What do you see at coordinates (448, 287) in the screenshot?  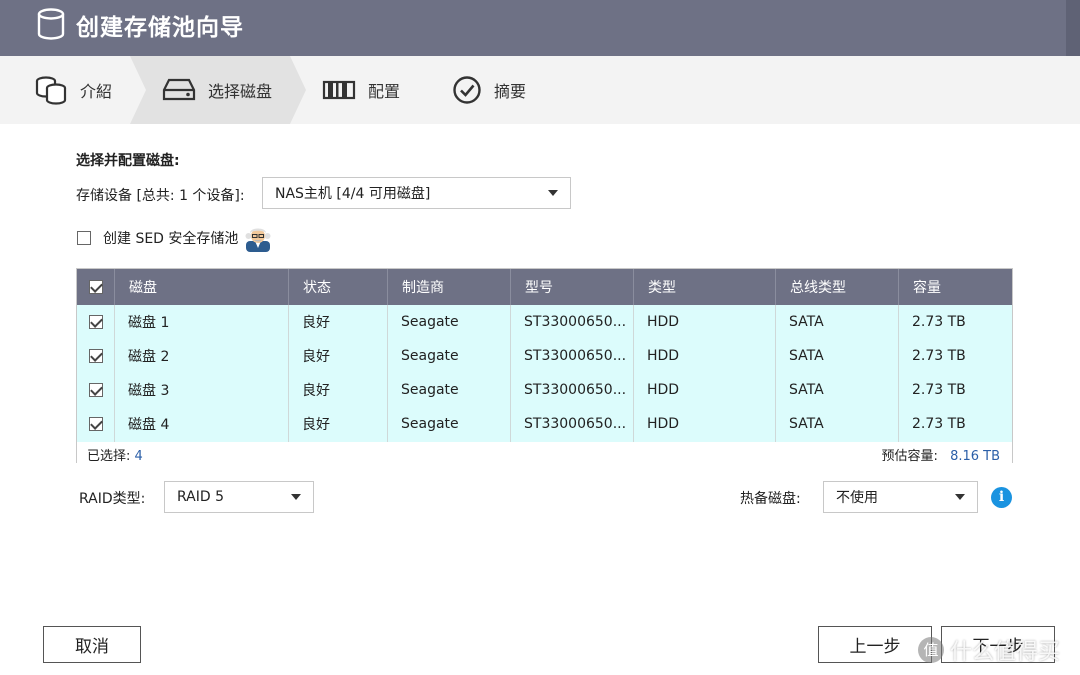 I see `header-vendor: 制造商` at bounding box center [448, 287].